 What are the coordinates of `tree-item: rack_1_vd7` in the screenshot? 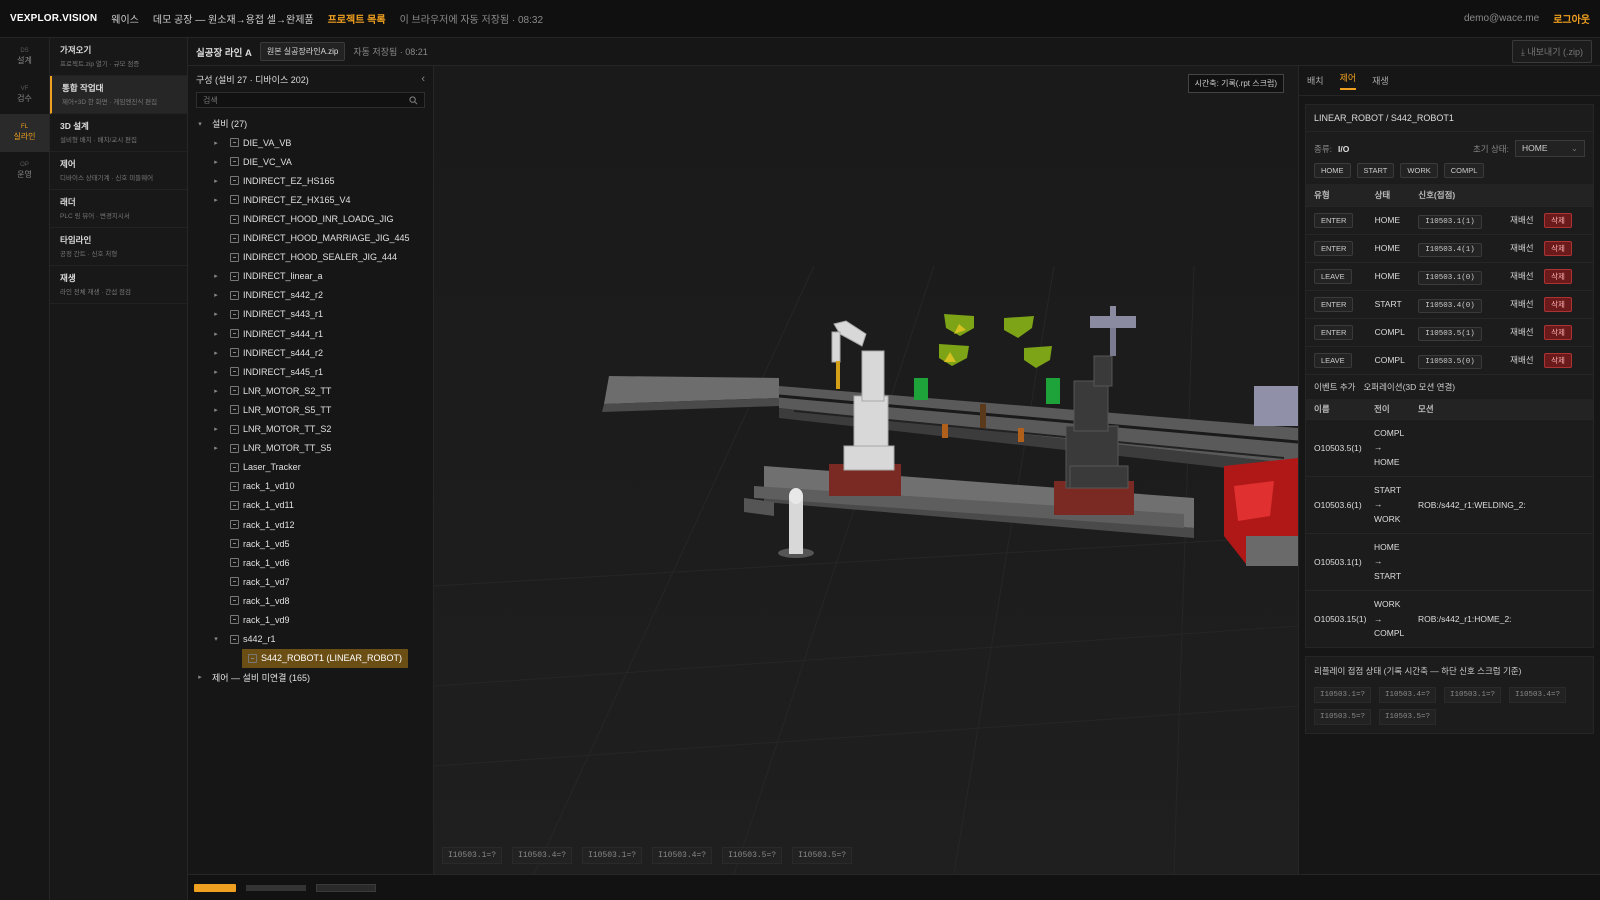 It's located at (310, 581).